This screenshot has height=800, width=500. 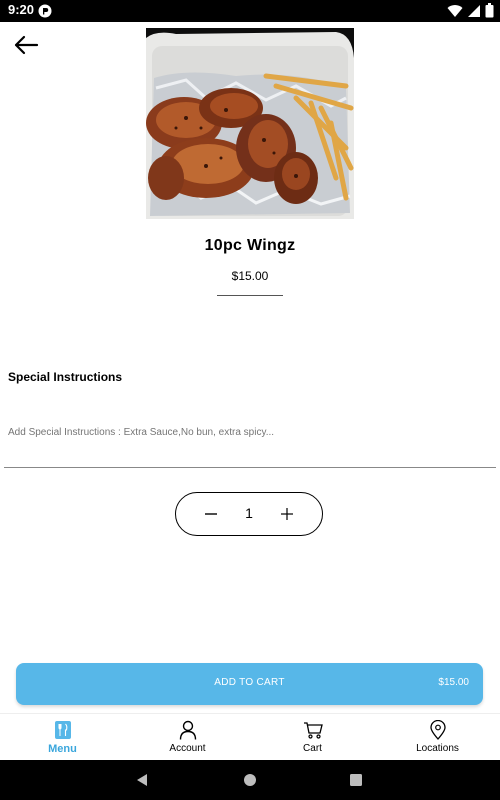 What do you see at coordinates (250, 467) in the screenshot?
I see `special-instructions-divider` at bounding box center [250, 467].